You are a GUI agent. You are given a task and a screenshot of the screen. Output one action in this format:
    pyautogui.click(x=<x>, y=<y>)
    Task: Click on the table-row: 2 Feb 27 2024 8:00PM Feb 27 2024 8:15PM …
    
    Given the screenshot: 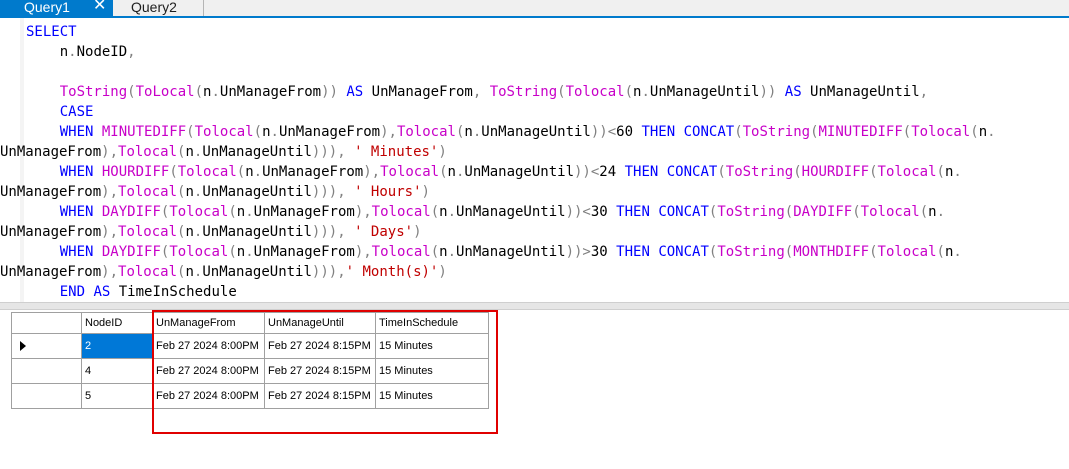 What is the action you would take?
    pyautogui.click(x=250, y=346)
    